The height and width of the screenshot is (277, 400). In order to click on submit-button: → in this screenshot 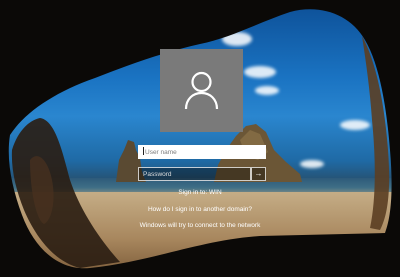, I will do `click(258, 174)`.